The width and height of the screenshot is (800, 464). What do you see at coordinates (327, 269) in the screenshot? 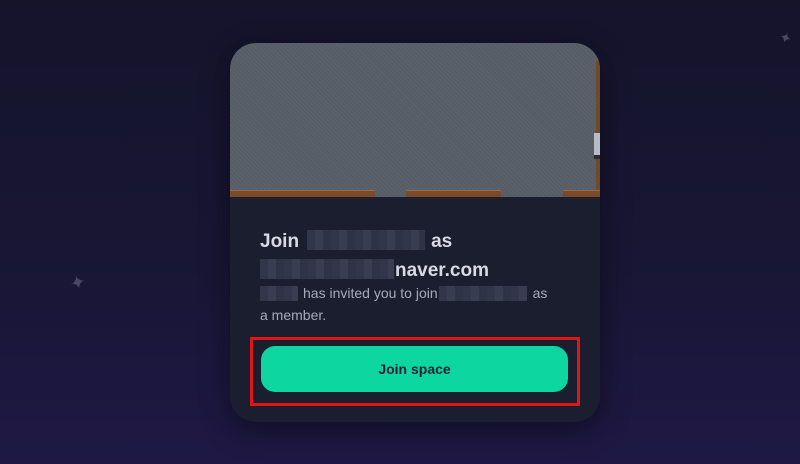
I see `redacted-email` at bounding box center [327, 269].